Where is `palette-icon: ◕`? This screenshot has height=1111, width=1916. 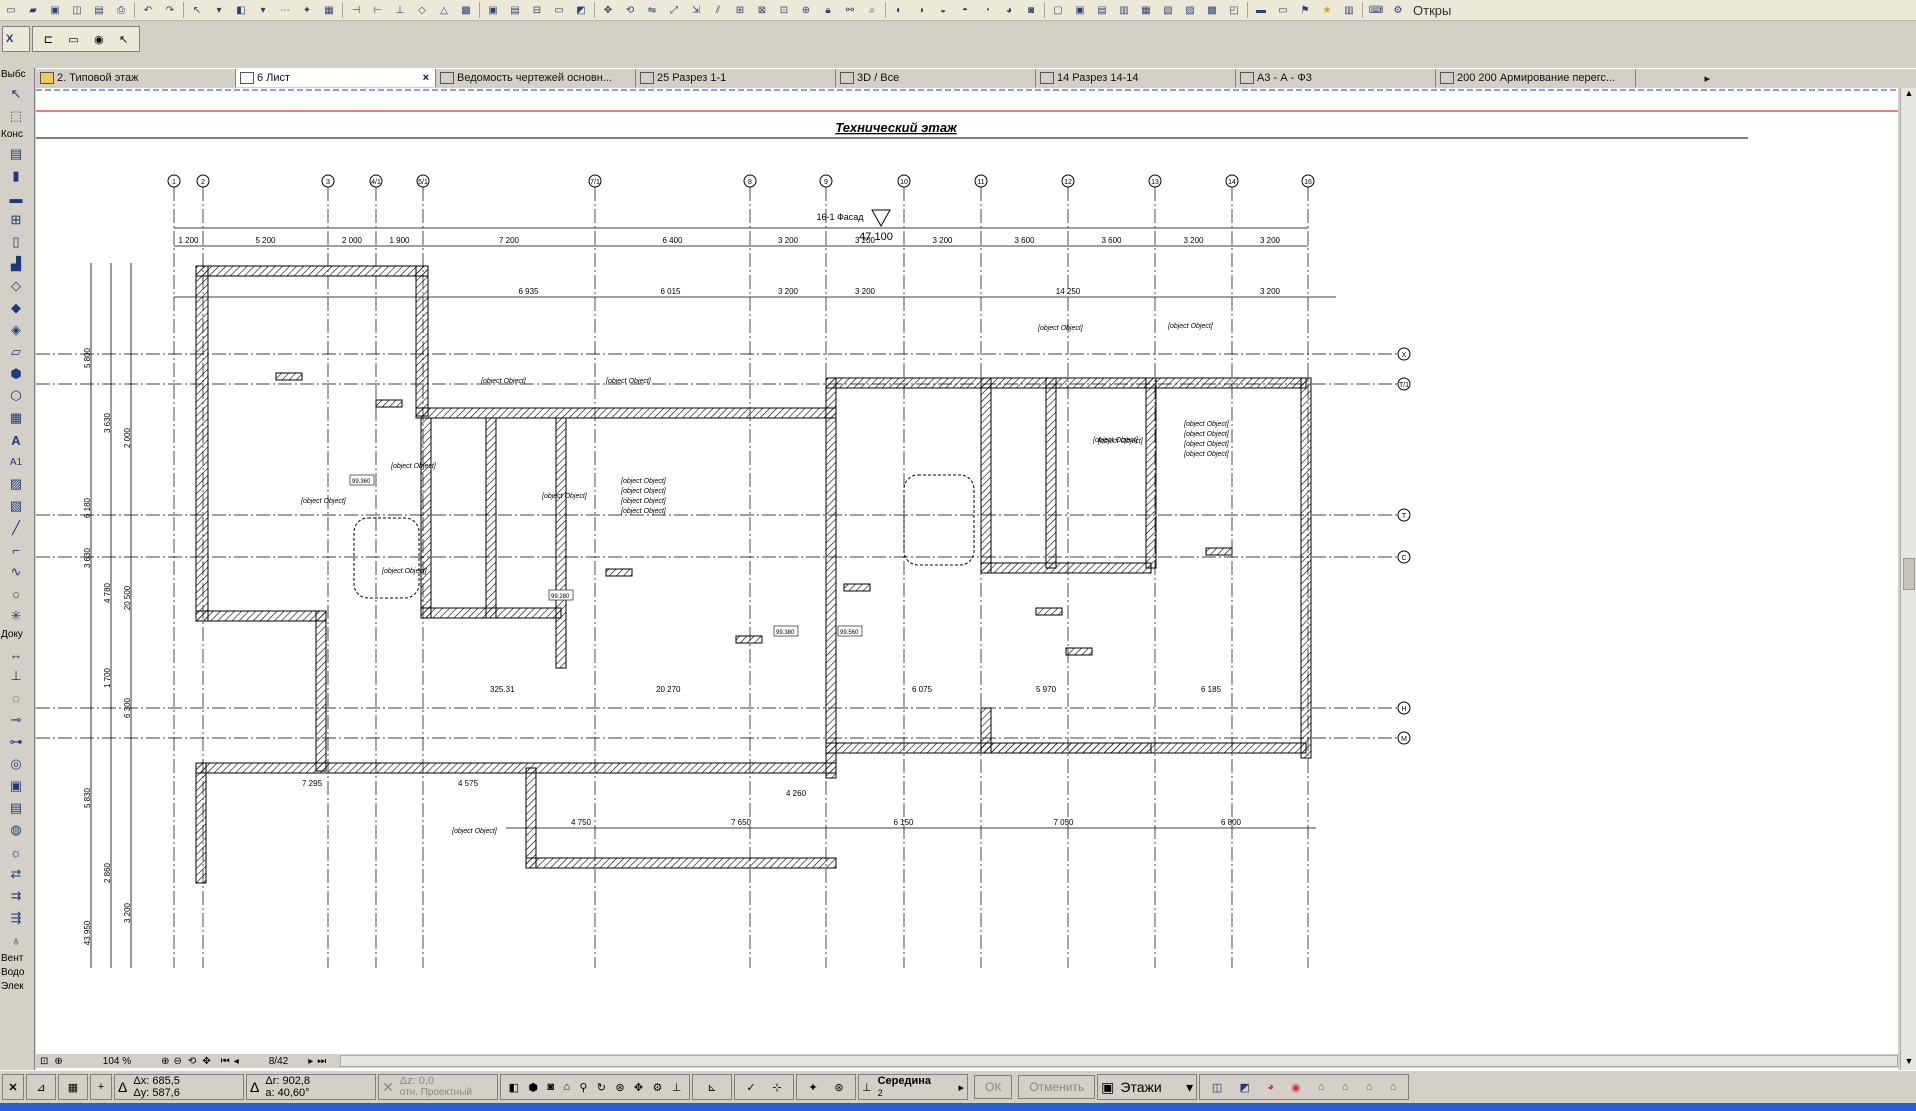
palette-icon: ◕ is located at coordinates (1270, 1087).